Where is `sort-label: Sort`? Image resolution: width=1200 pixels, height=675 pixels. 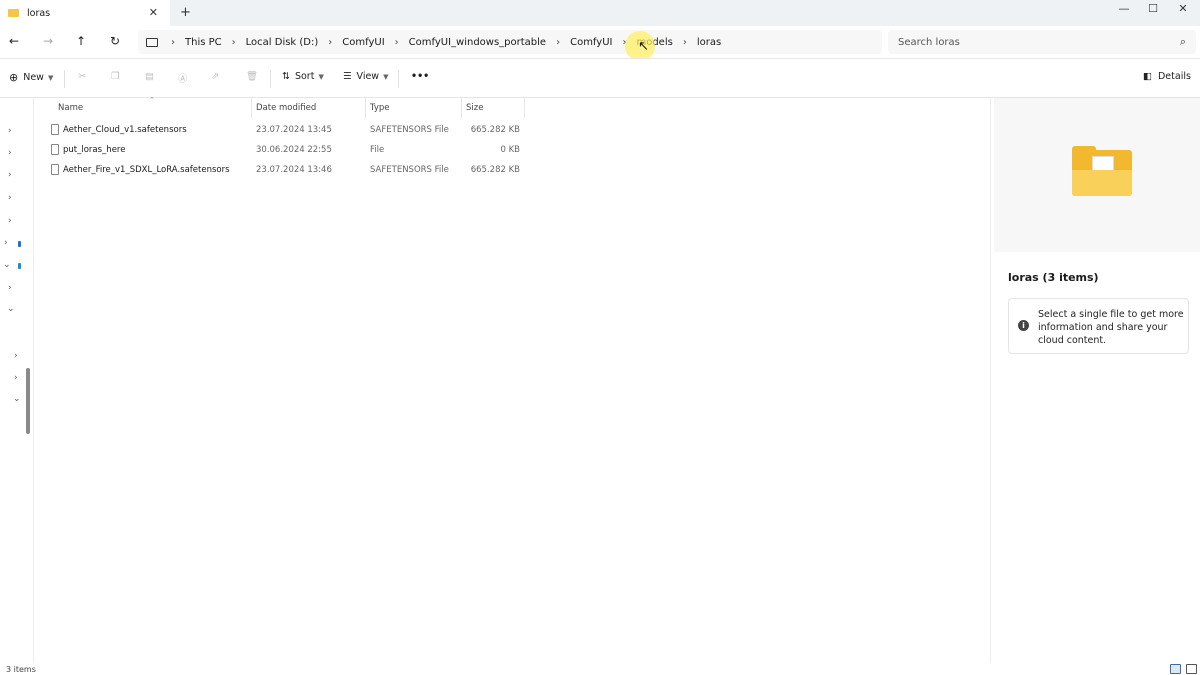 sort-label: Sort is located at coordinates (304, 76).